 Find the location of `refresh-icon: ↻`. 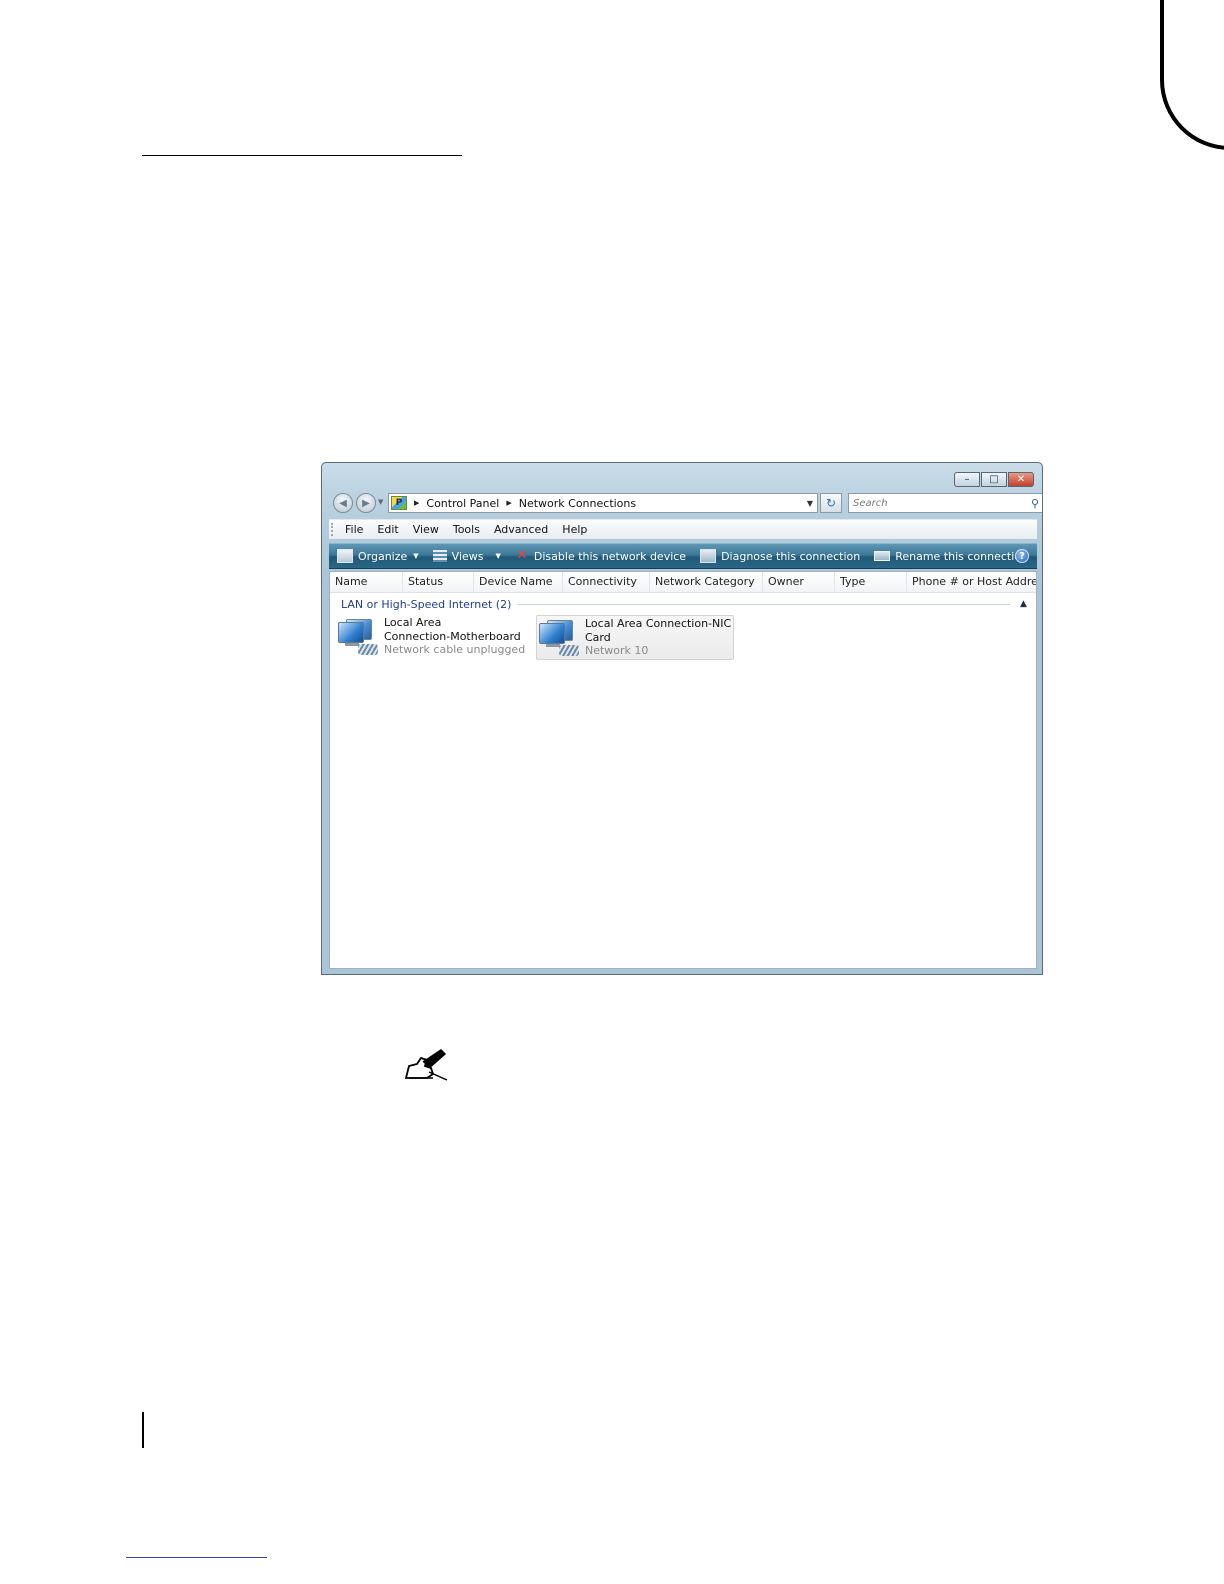

refresh-icon: ↻ is located at coordinates (831, 503).